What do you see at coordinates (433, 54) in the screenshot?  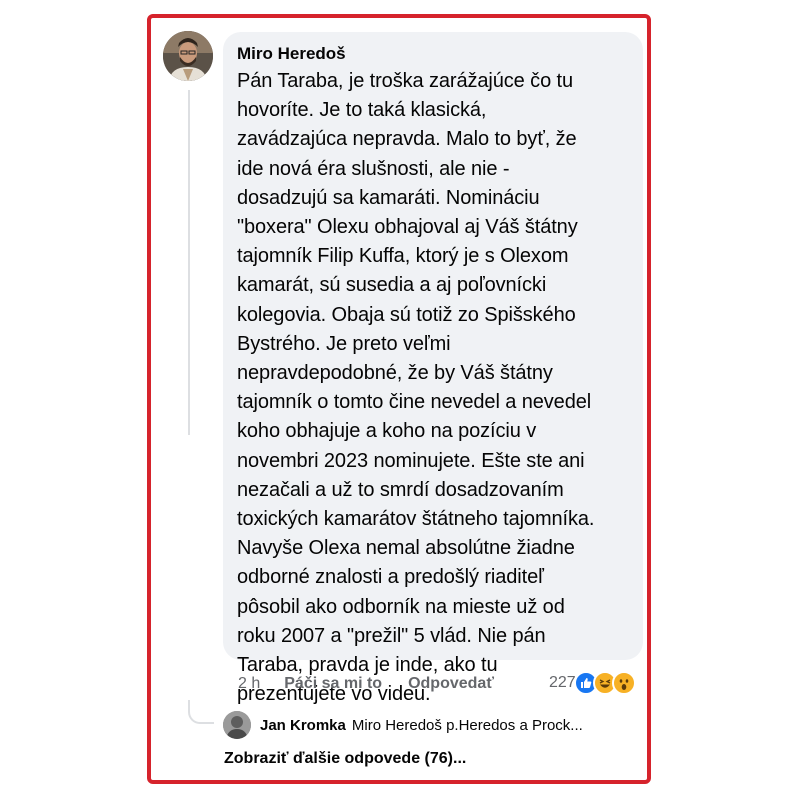 I see `comment-author: Miro Heredoš` at bounding box center [433, 54].